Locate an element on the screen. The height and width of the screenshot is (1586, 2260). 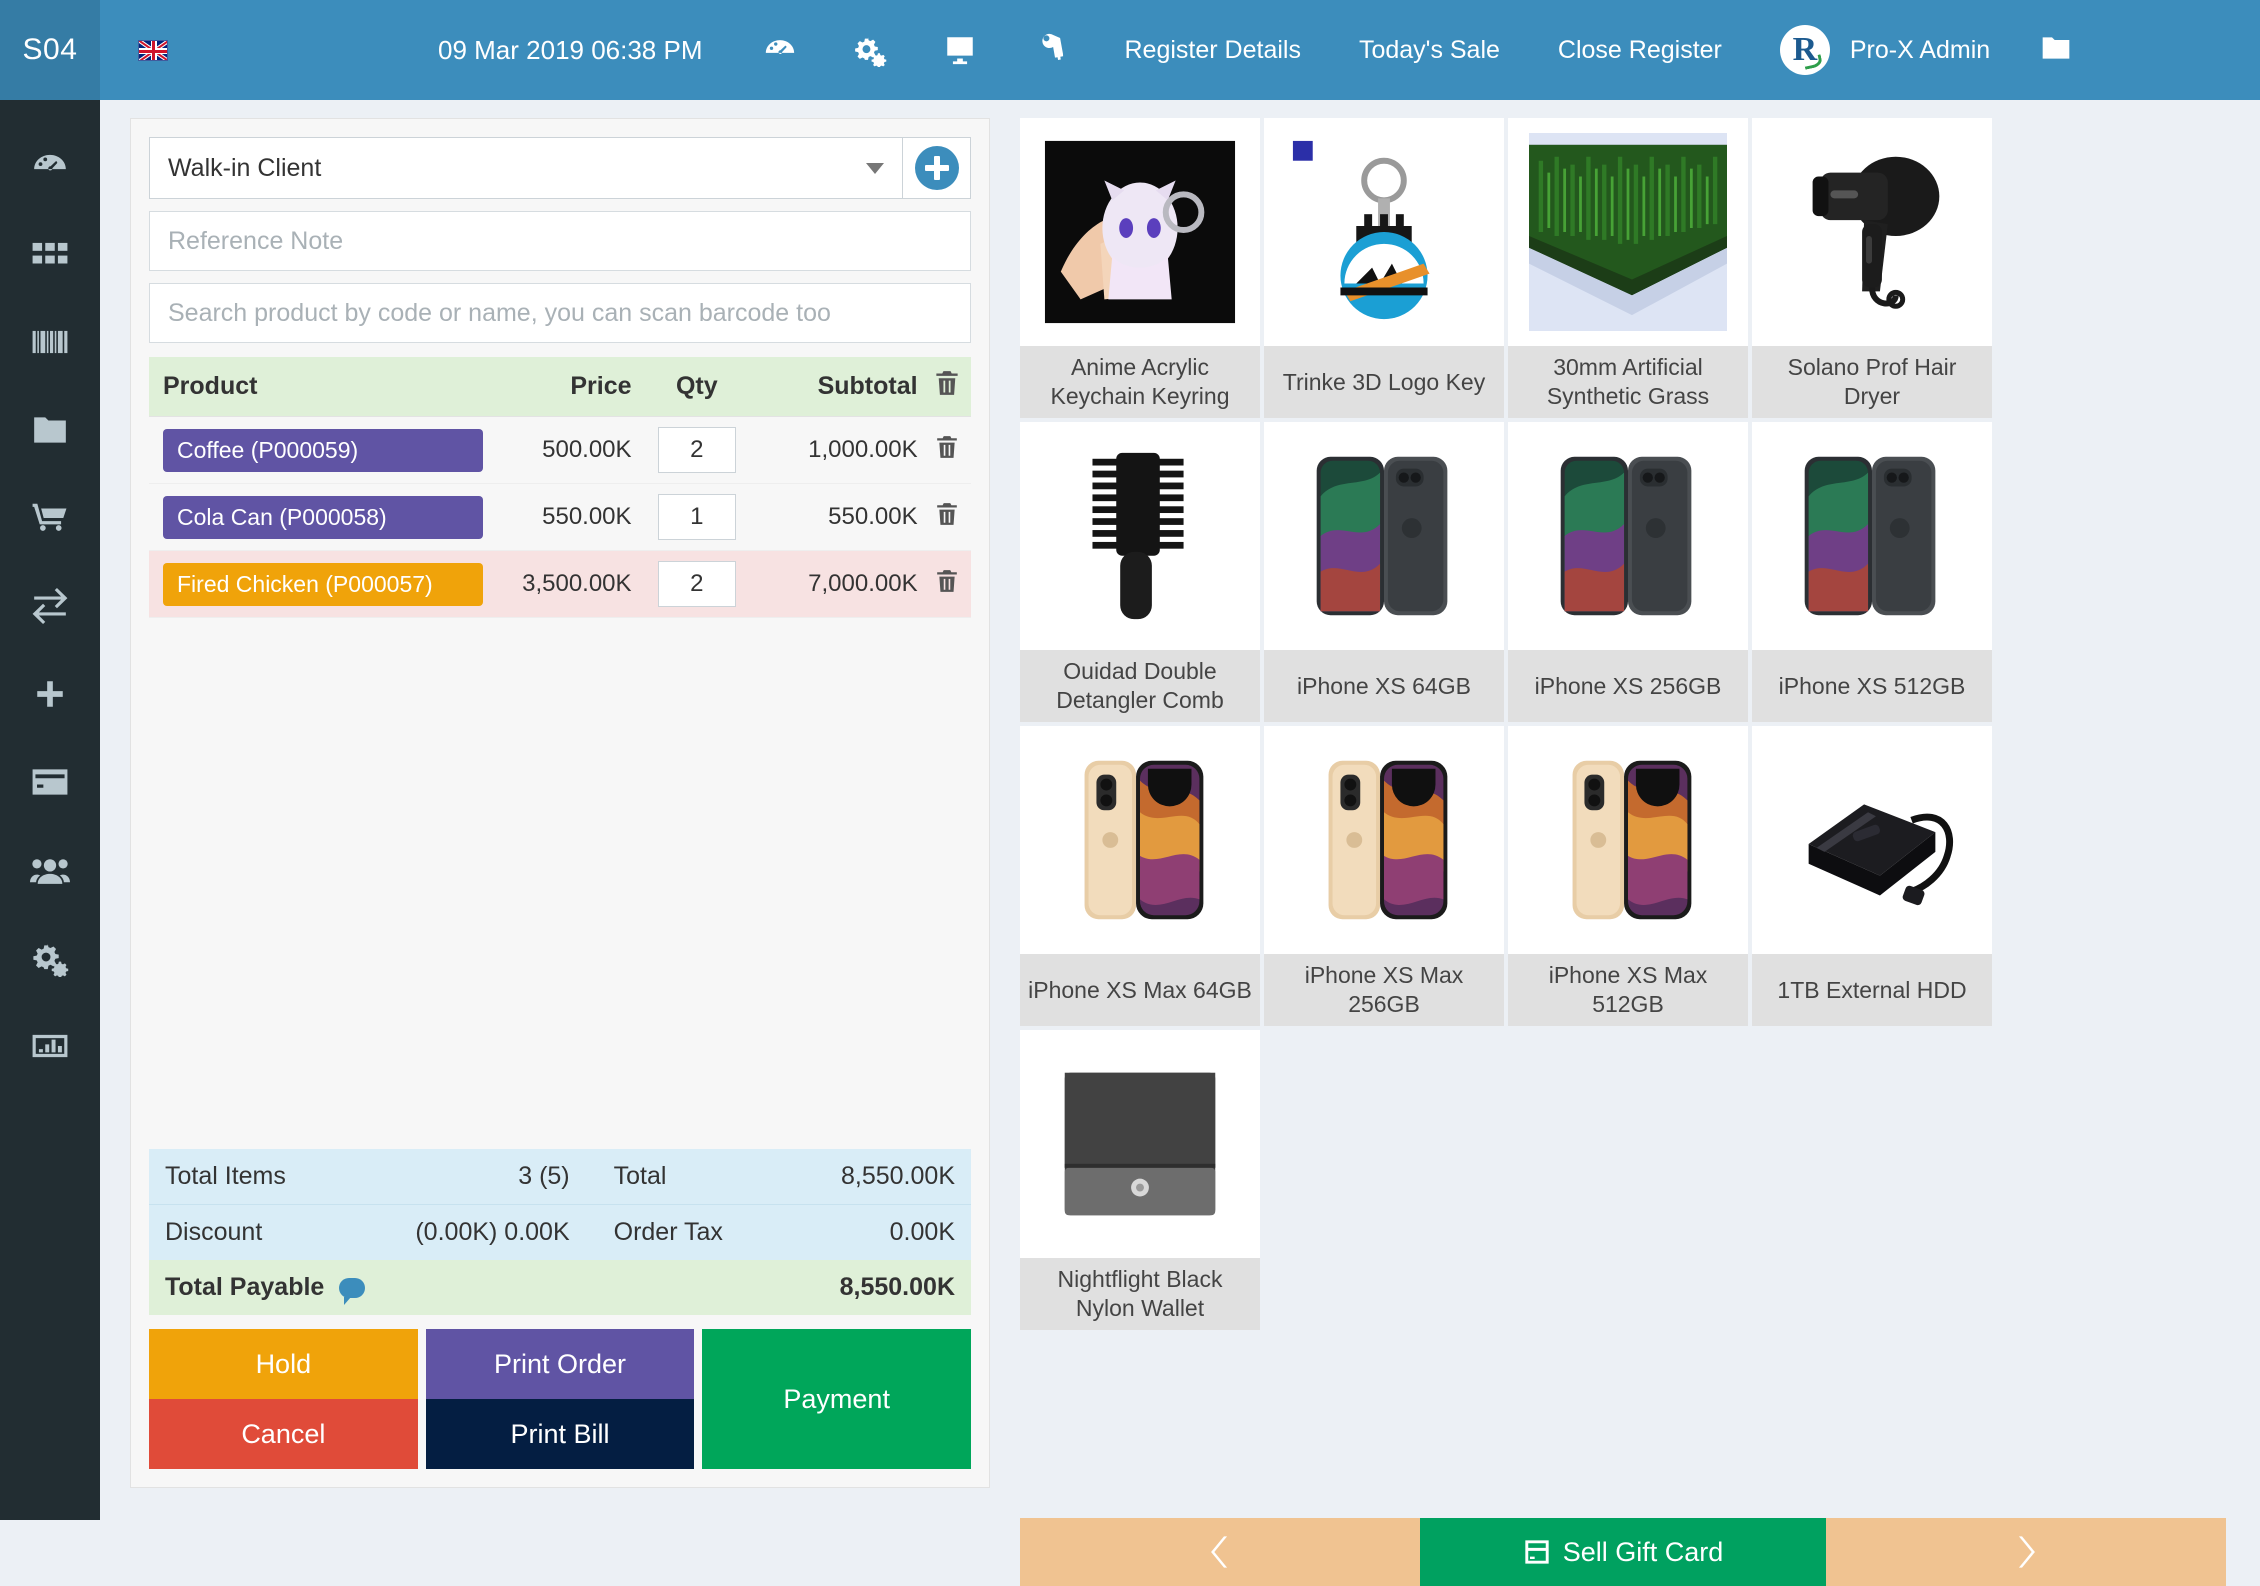
product-tile: iPhone XS 256GB is located at coordinates (1628, 572).